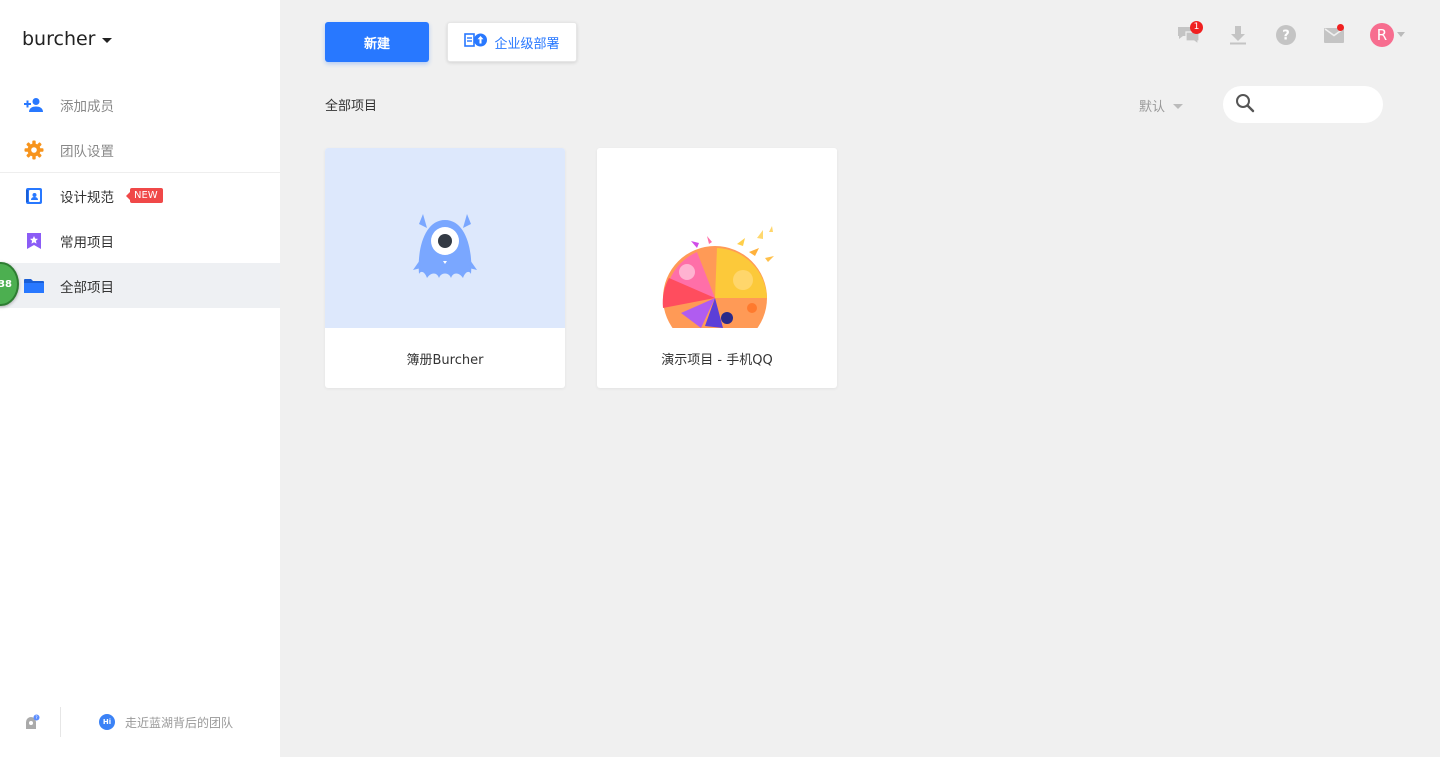 The width and height of the screenshot is (1440, 757). Describe the element at coordinates (34, 196) in the screenshot. I see `design-spec-icon` at that location.